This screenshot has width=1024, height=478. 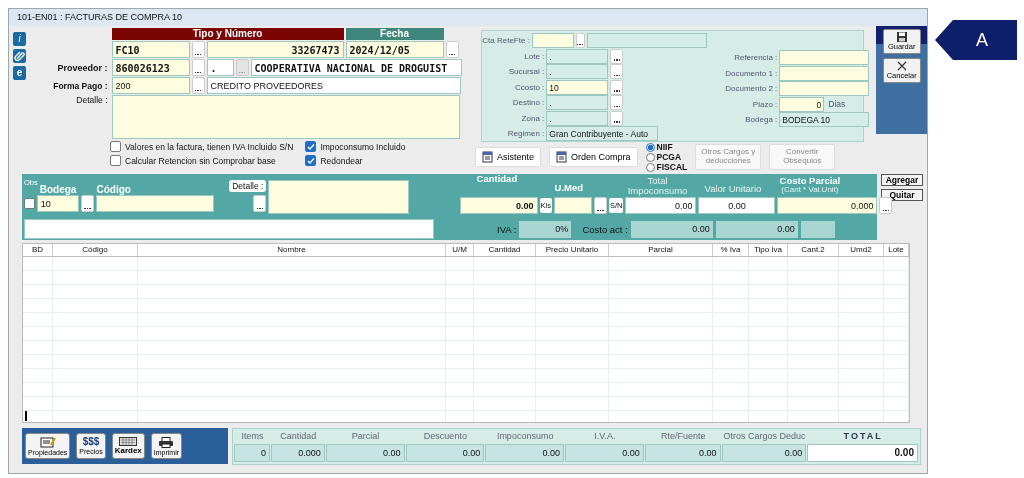 What do you see at coordinates (755, 58) in the screenshot?
I see `field-label: Referencia :` at bounding box center [755, 58].